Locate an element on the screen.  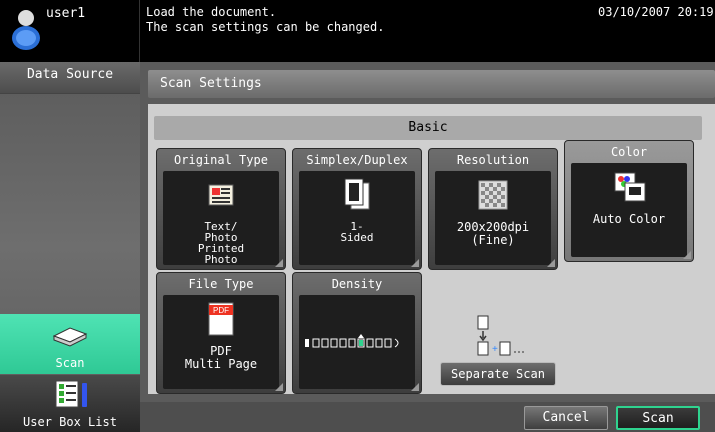
cancel-button: Cancel is located at coordinates (566, 418).